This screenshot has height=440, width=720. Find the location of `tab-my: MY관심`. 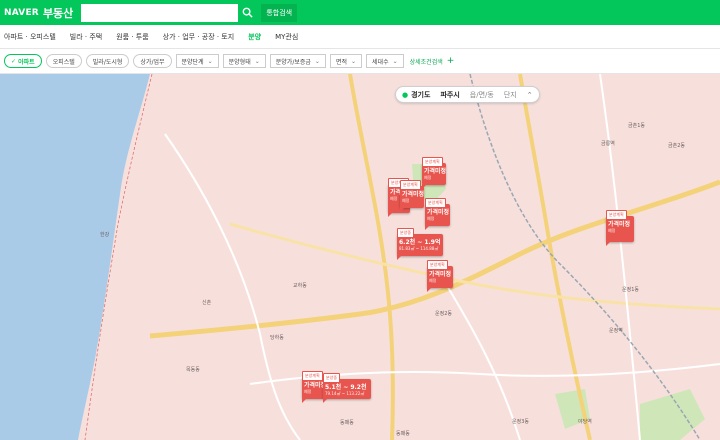

tab-my: MY관심 is located at coordinates (286, 37).